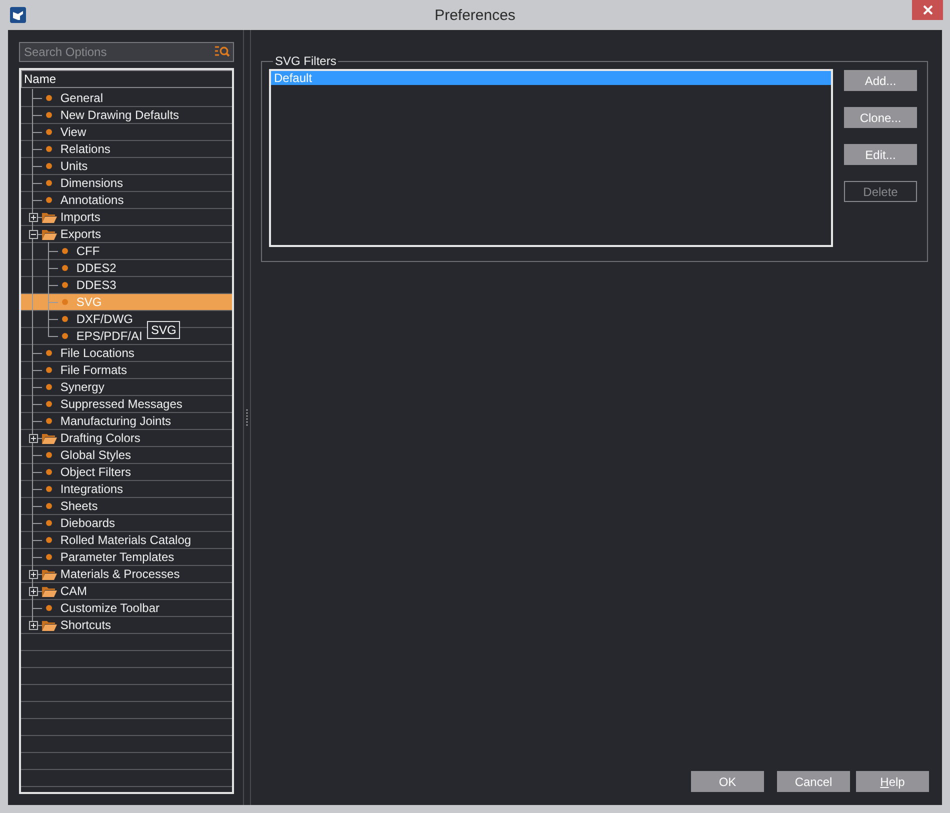  Describe the element at coordinates (126, 472) in the screenshot. I see `tree-item: Object Filters` at that location.